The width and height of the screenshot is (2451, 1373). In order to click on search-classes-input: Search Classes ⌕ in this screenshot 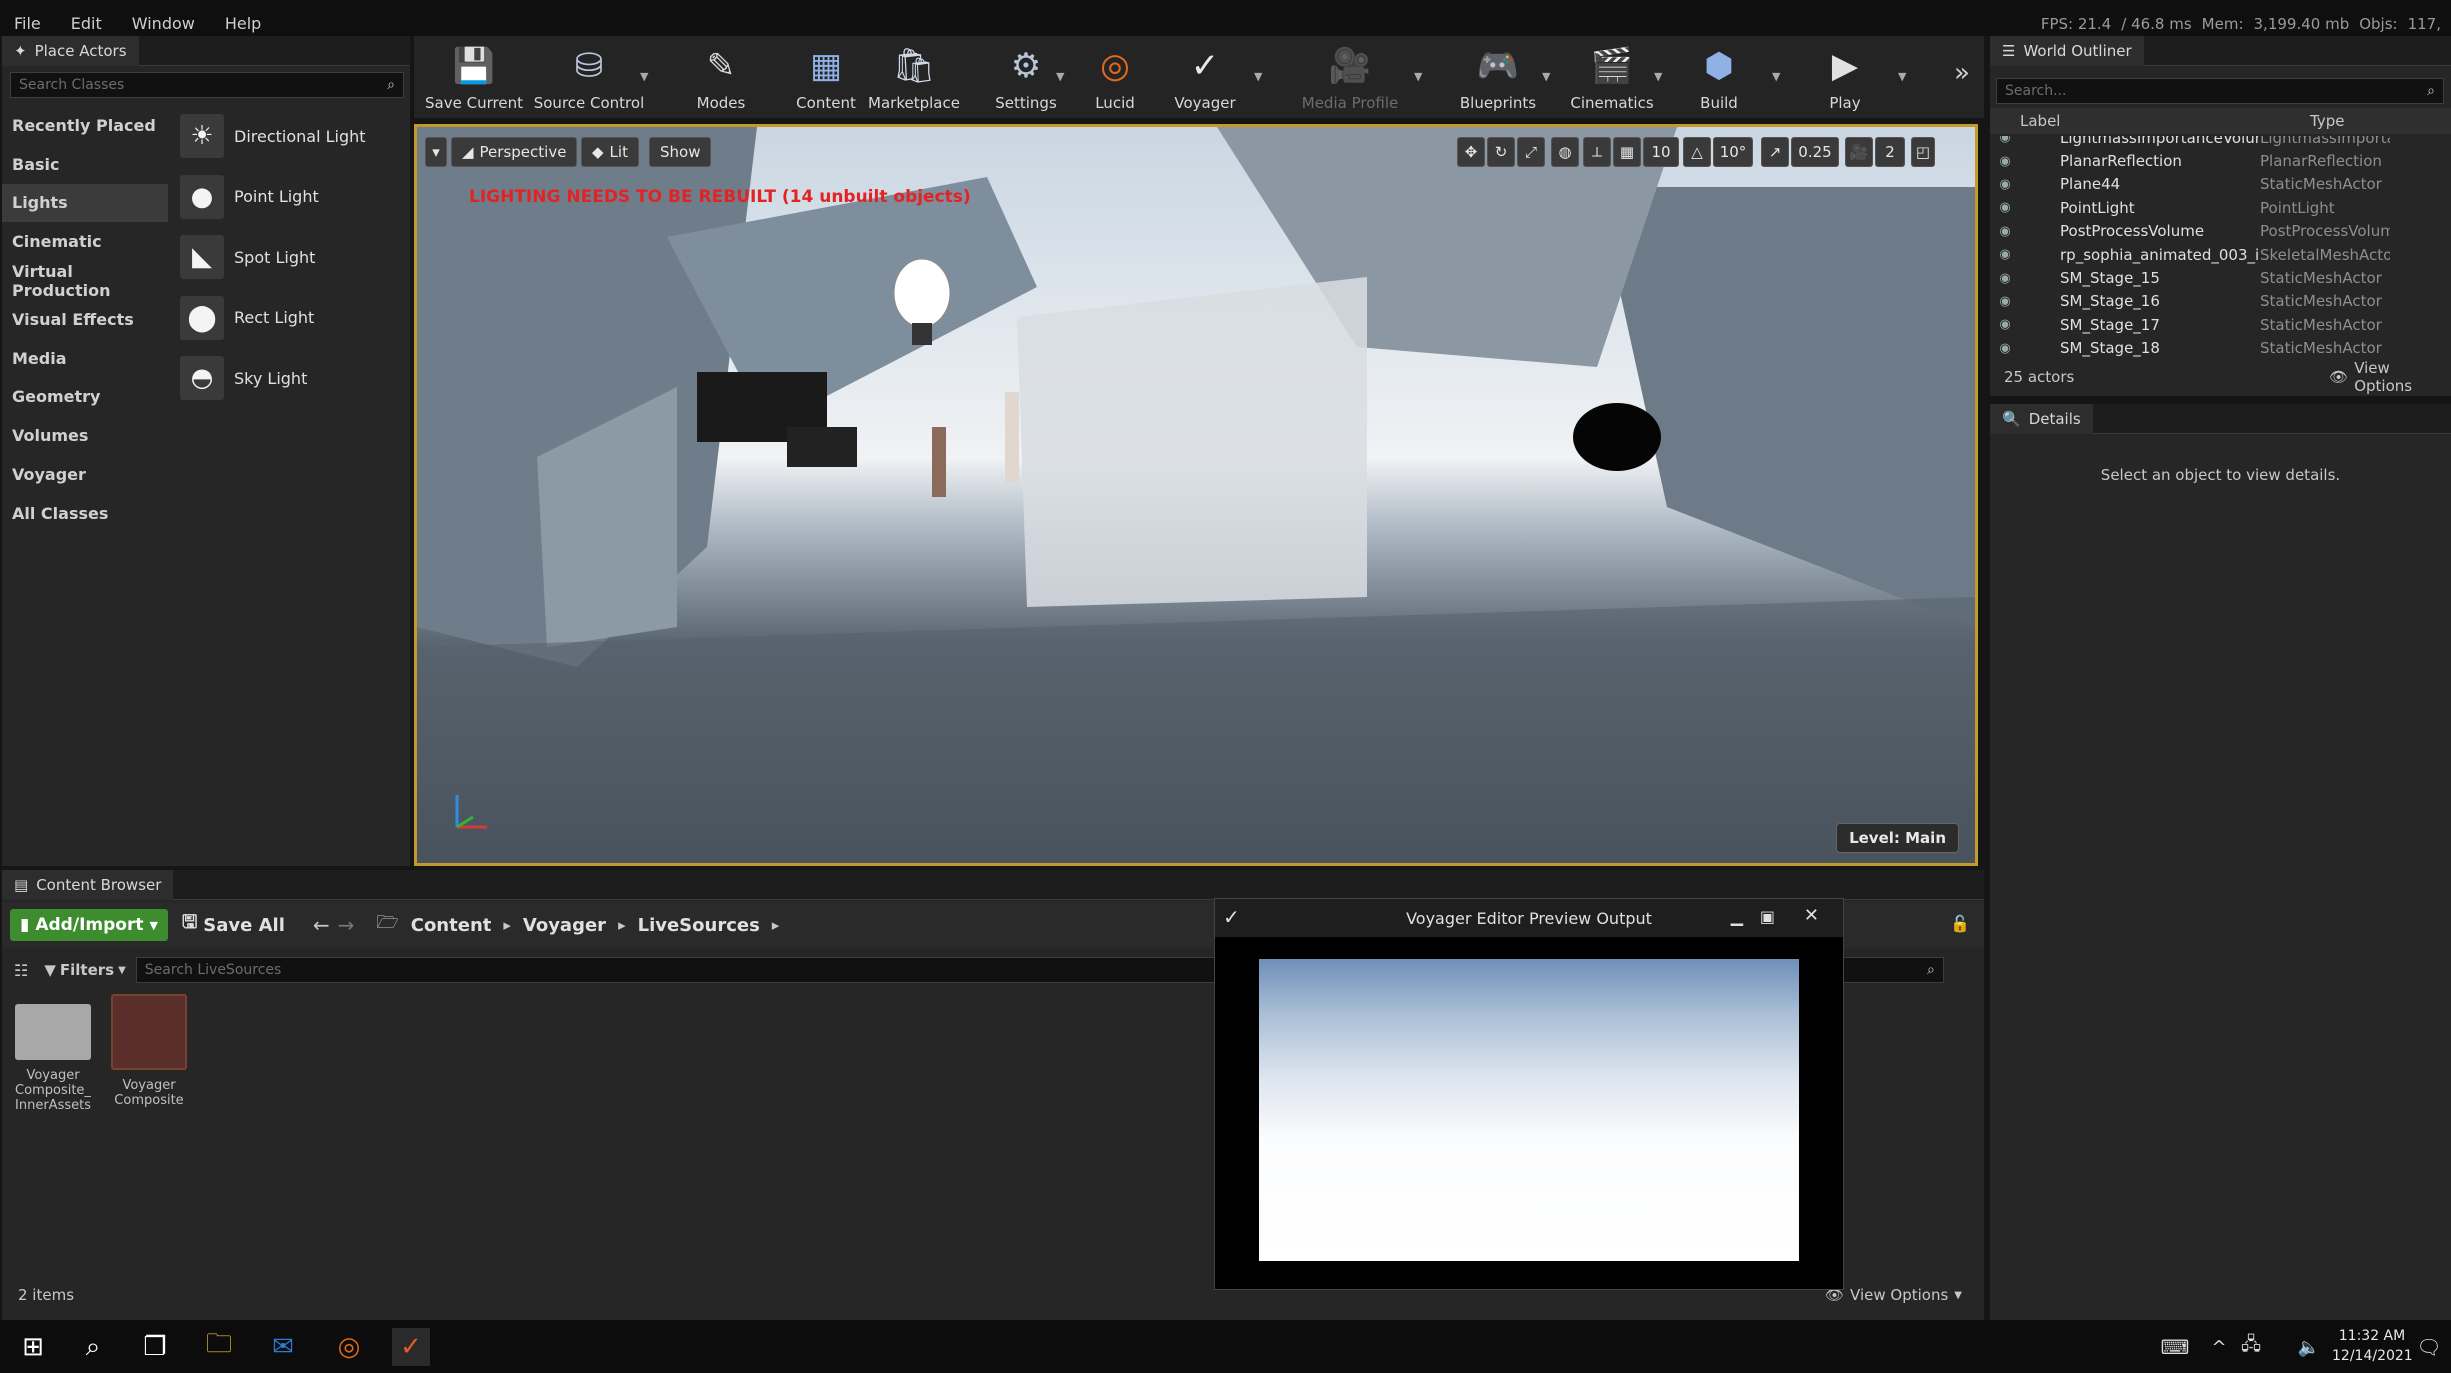, I will do `click(207, 85)`.